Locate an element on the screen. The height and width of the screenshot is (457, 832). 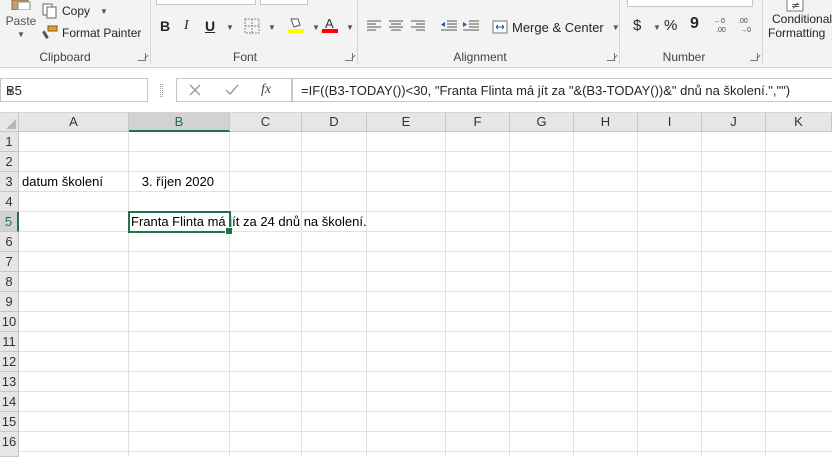
paste-label: Paste is located at coordinates (21, 21).